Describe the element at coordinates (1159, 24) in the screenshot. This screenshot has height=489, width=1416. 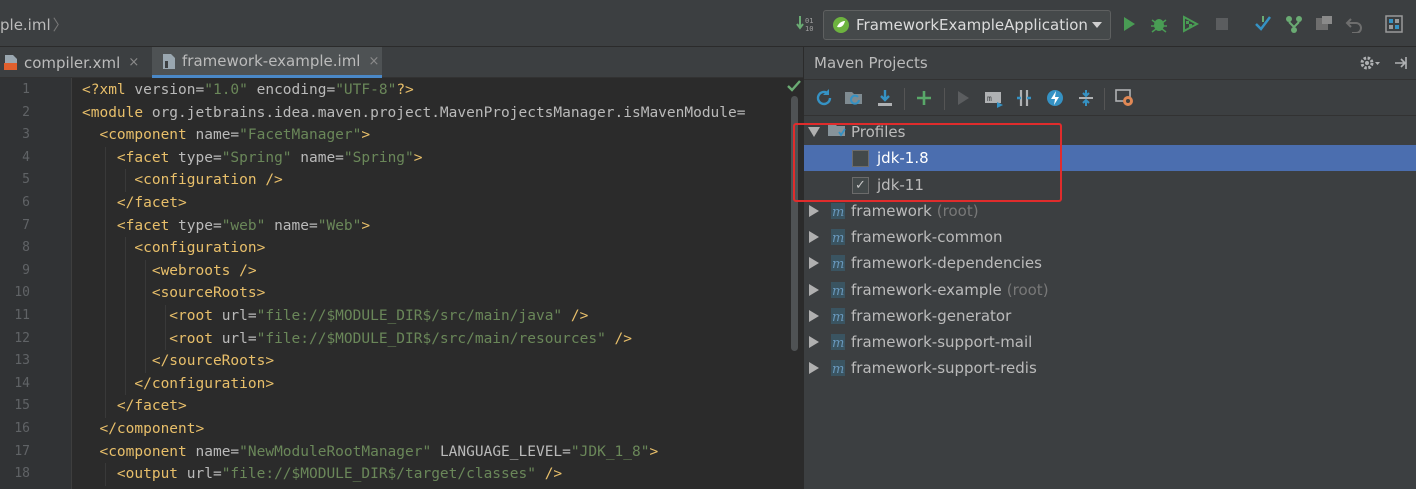
I see `debug-icon` at that location.